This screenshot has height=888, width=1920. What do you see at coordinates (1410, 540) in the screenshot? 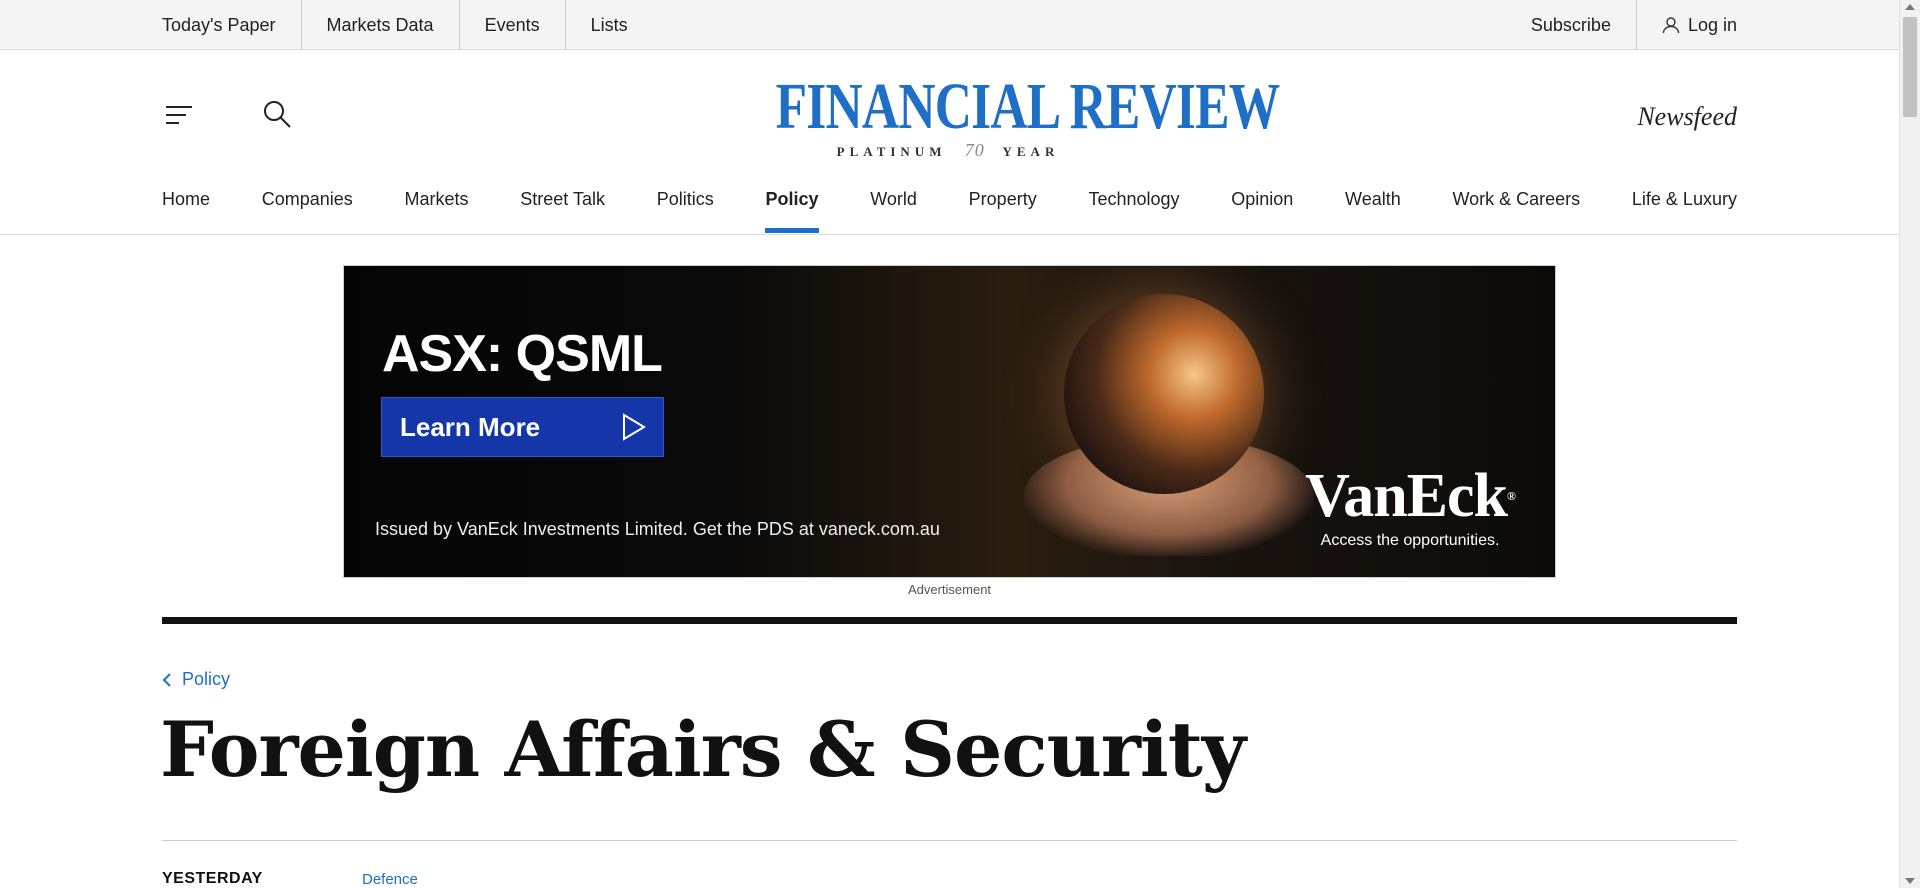
I see `brand-tagline: Access the opportunities.` at bounding box center [1410, 540].